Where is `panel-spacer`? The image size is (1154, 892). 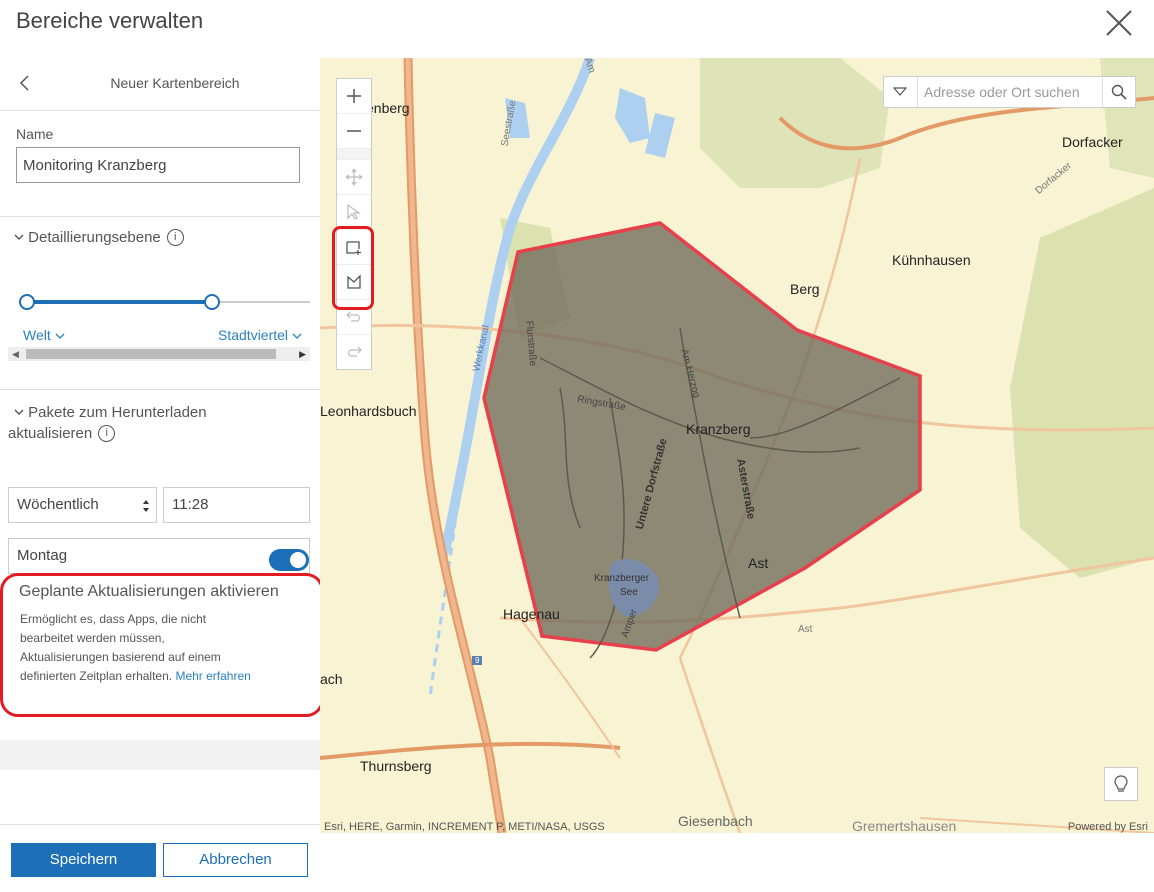 panel-spacer is located at coordinates (160, 755).